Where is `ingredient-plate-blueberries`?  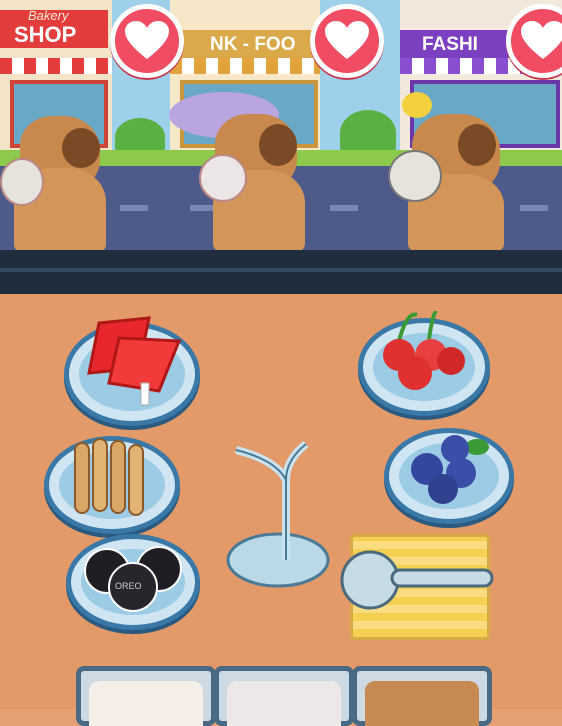 ingredient-plate-blueberries is located at coordinates (449, 476).